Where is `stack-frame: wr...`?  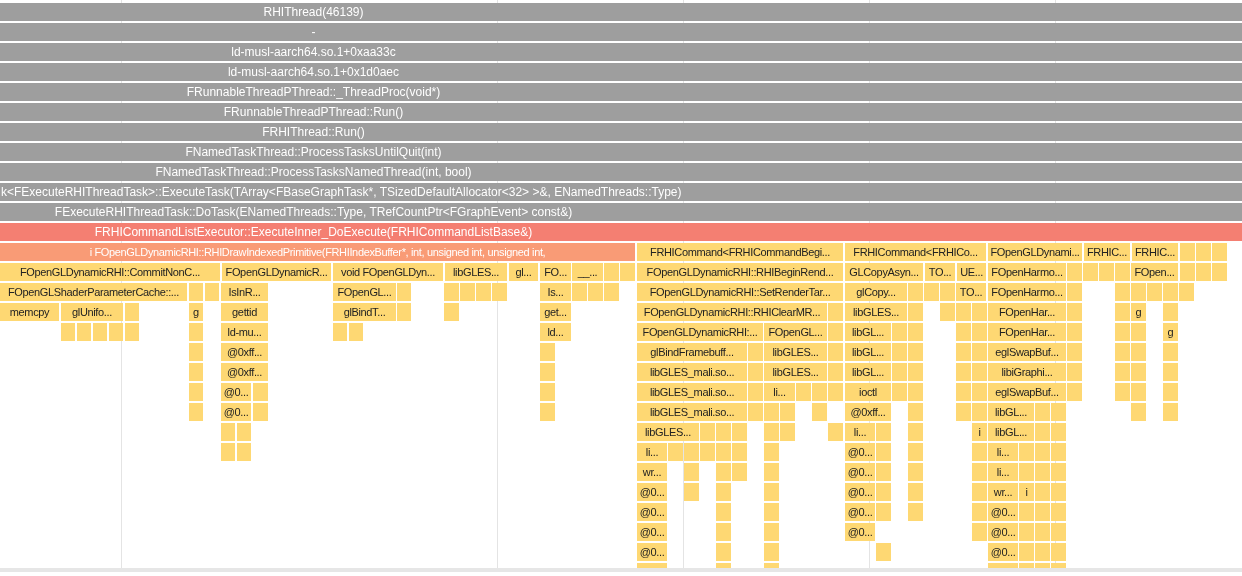
stack-frame: wr... is located at coordinates (652, 472).